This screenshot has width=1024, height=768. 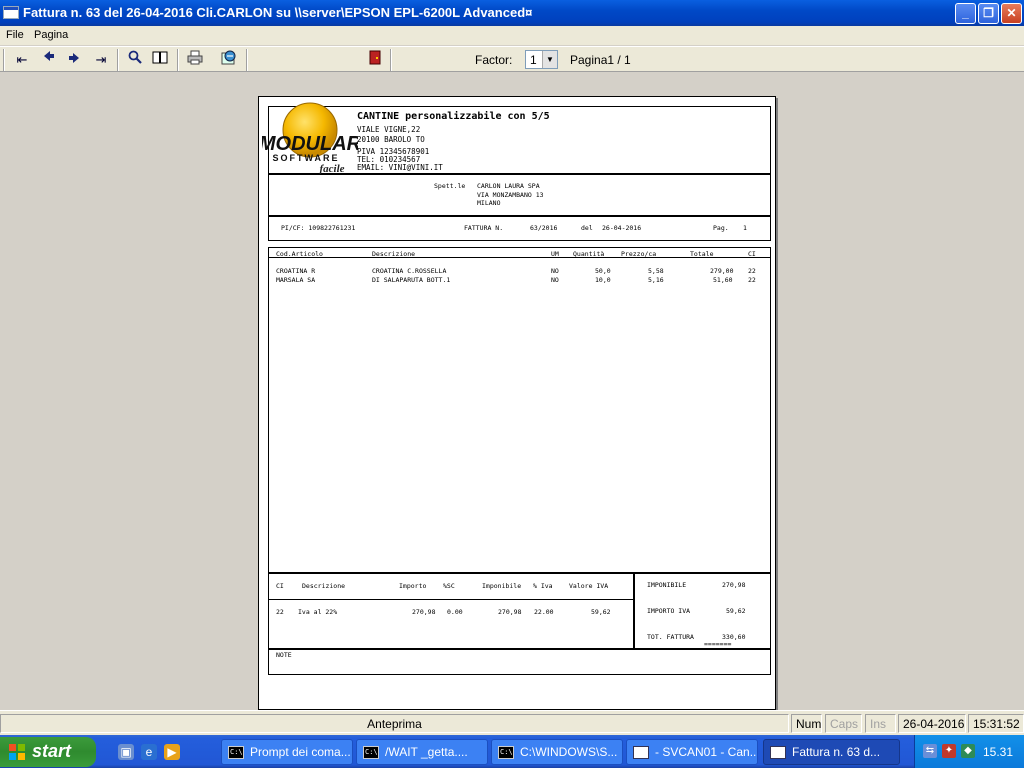 What do you see at coordinates (544, 612) in the screenshot?
I see `vat-row-rate: 22.00` at bounding box center [544, 612].